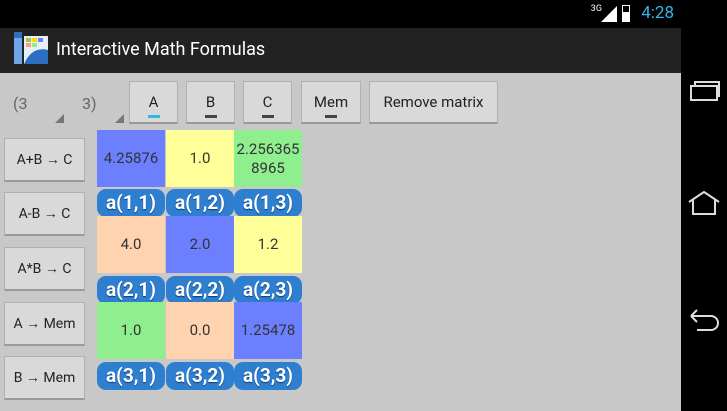 This screenshot has width=727, height=411. What do you see at coordinates (268, 290) in the screenshot?
I see `cell-label: a(2,3)` at bounding box center [268, 290].